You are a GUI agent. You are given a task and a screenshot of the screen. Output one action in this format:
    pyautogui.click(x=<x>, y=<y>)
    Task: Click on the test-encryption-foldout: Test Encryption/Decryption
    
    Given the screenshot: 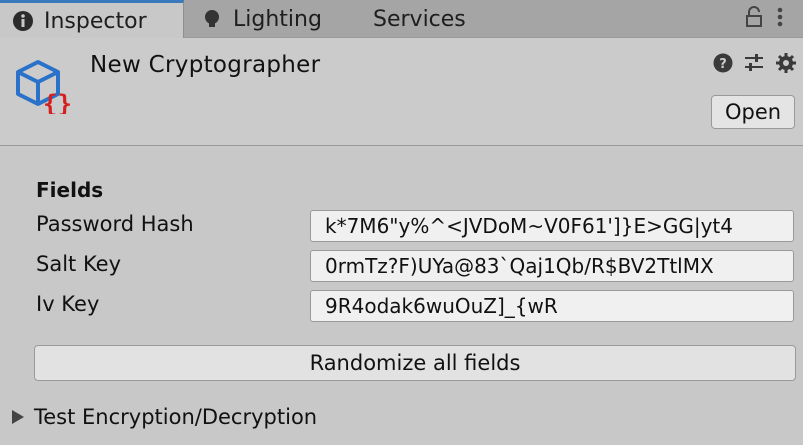 What is the action you would take?
    pyautogui.click(x=164, y=417)
    